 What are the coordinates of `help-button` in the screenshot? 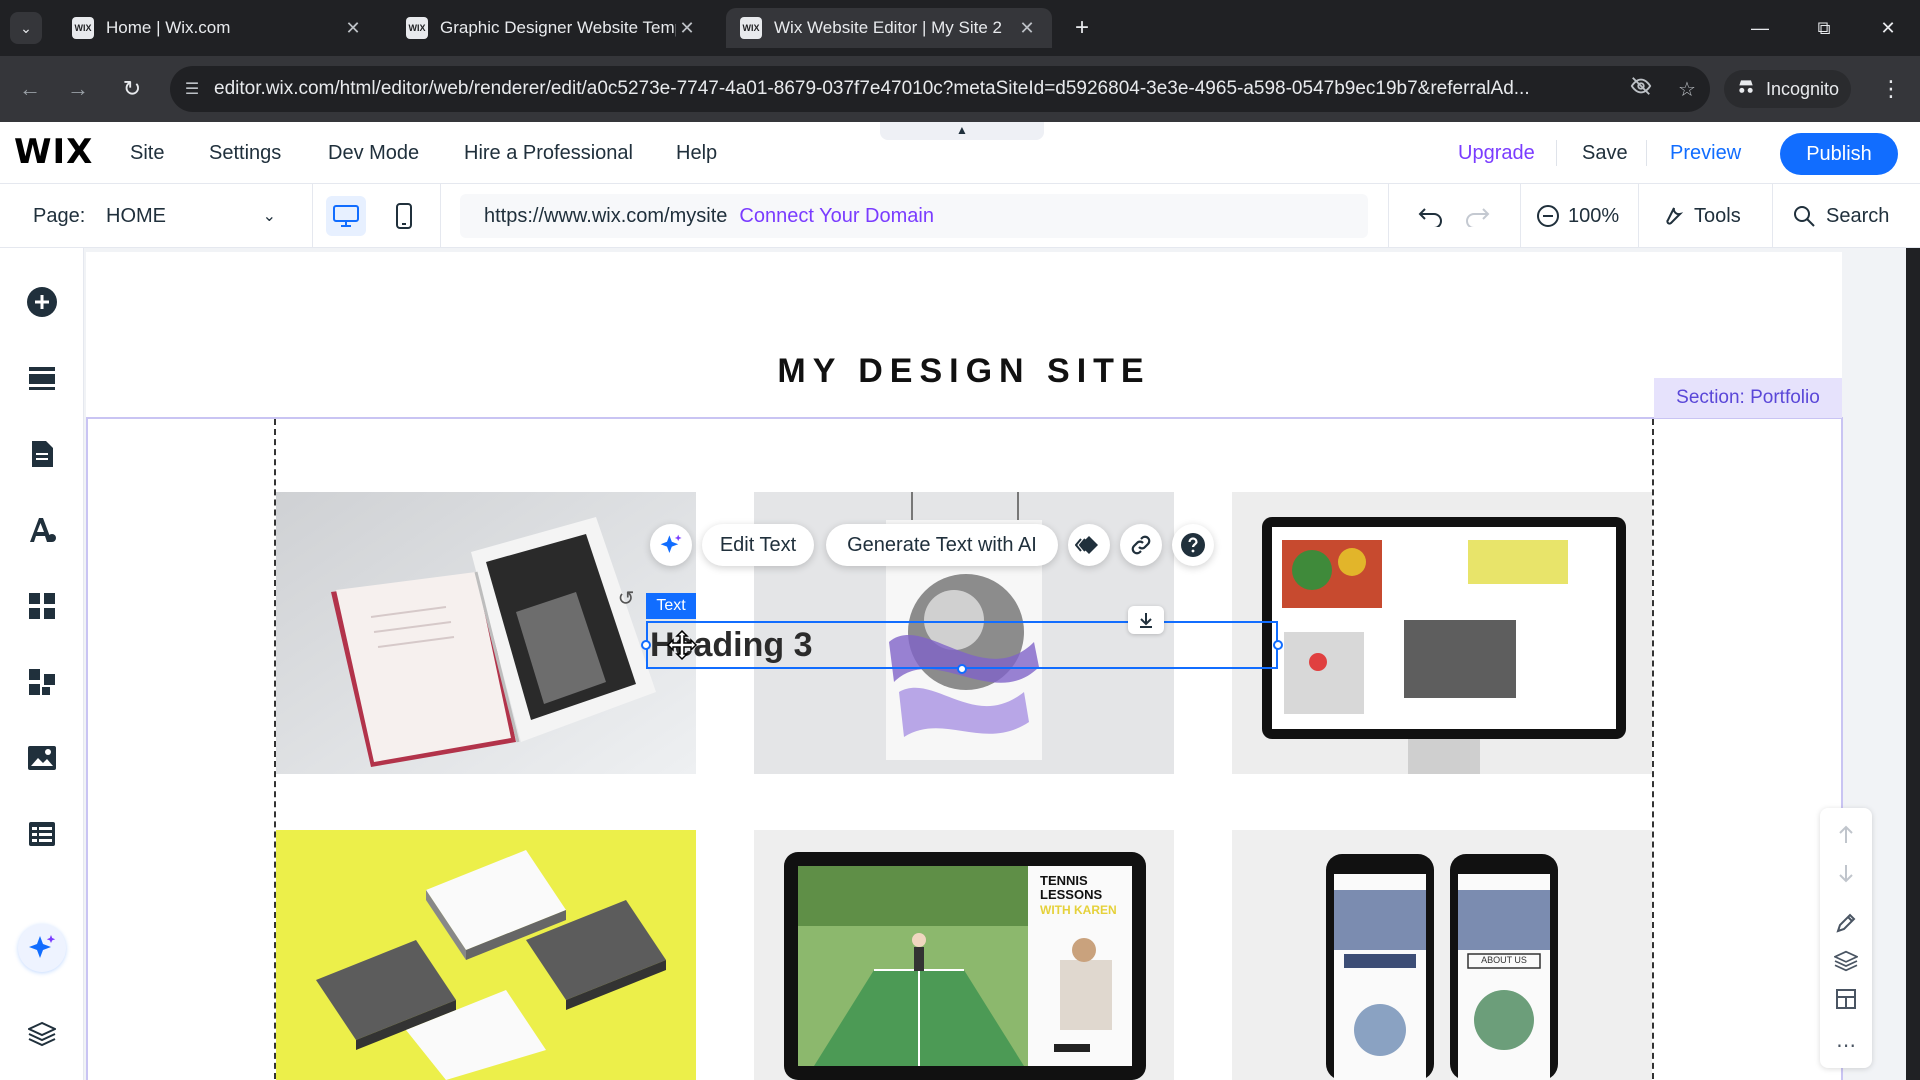 It's located at (1193, 545).